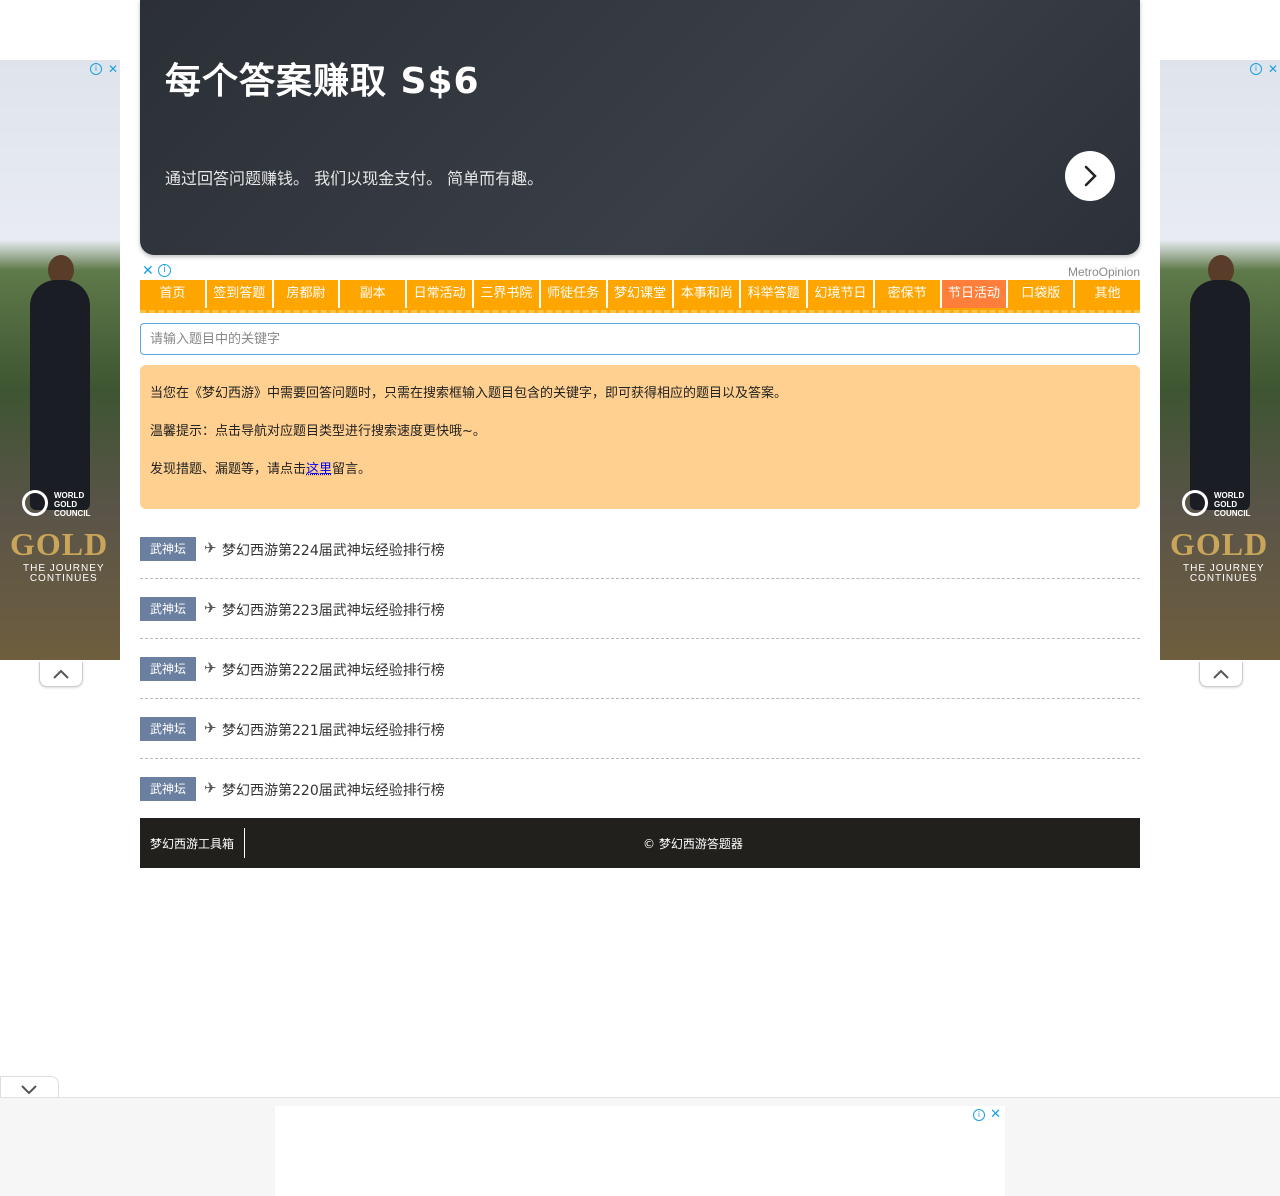 Image resolution: width=1280 pixels, height=1196 pixels. What do you see at coordinates (319, 469) in the screenshot?
I see `feedback-link: 这里` at bounding box center [319, 469].